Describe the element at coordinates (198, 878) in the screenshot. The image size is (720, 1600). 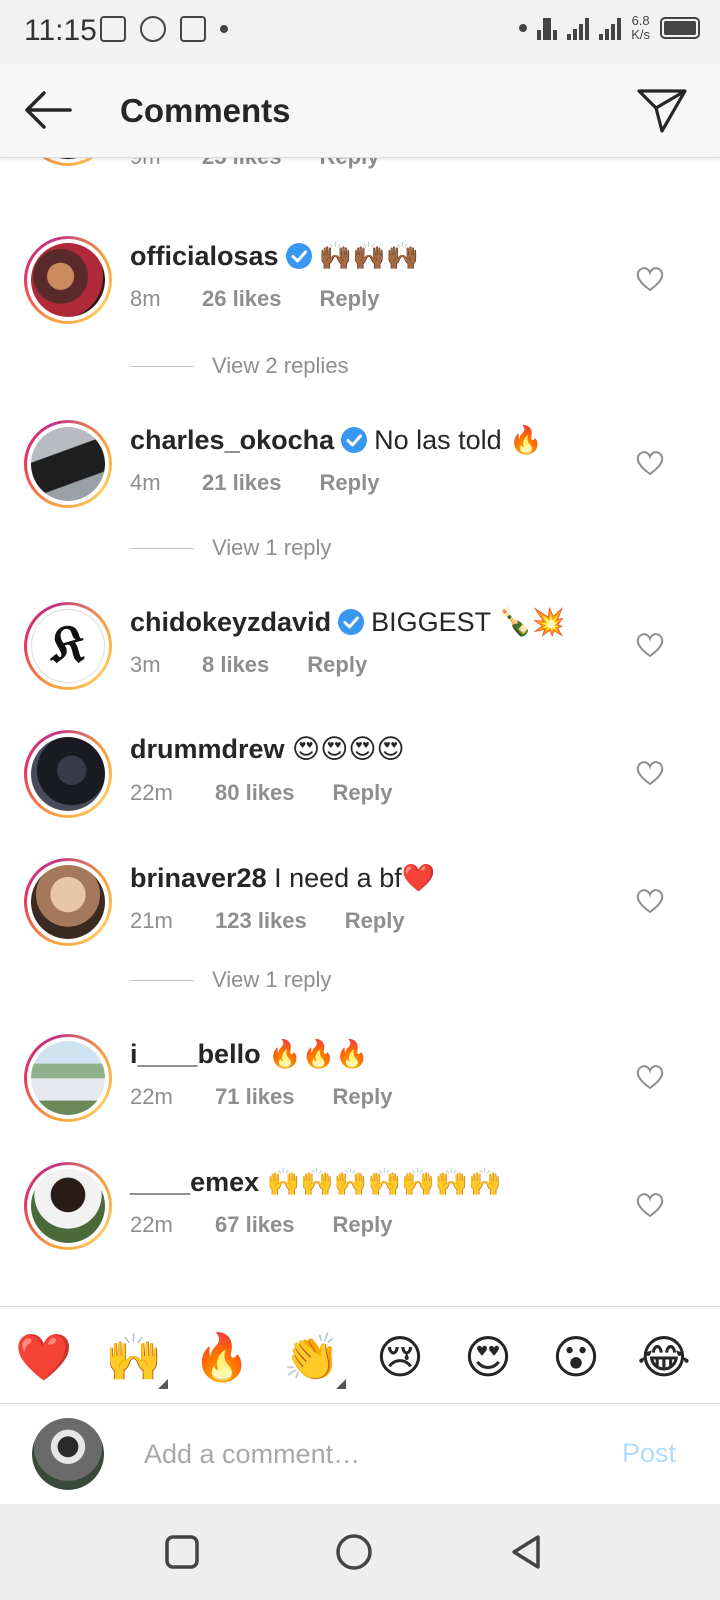
I see `comment-username: brinaver28` at that location.